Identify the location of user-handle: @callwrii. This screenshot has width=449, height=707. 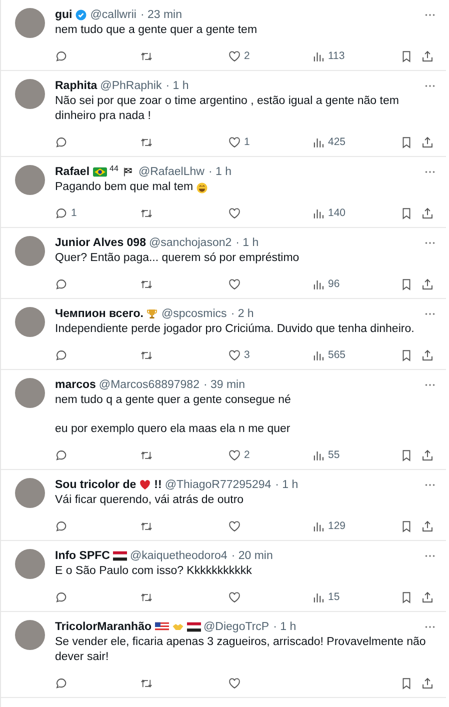
(113, 15).